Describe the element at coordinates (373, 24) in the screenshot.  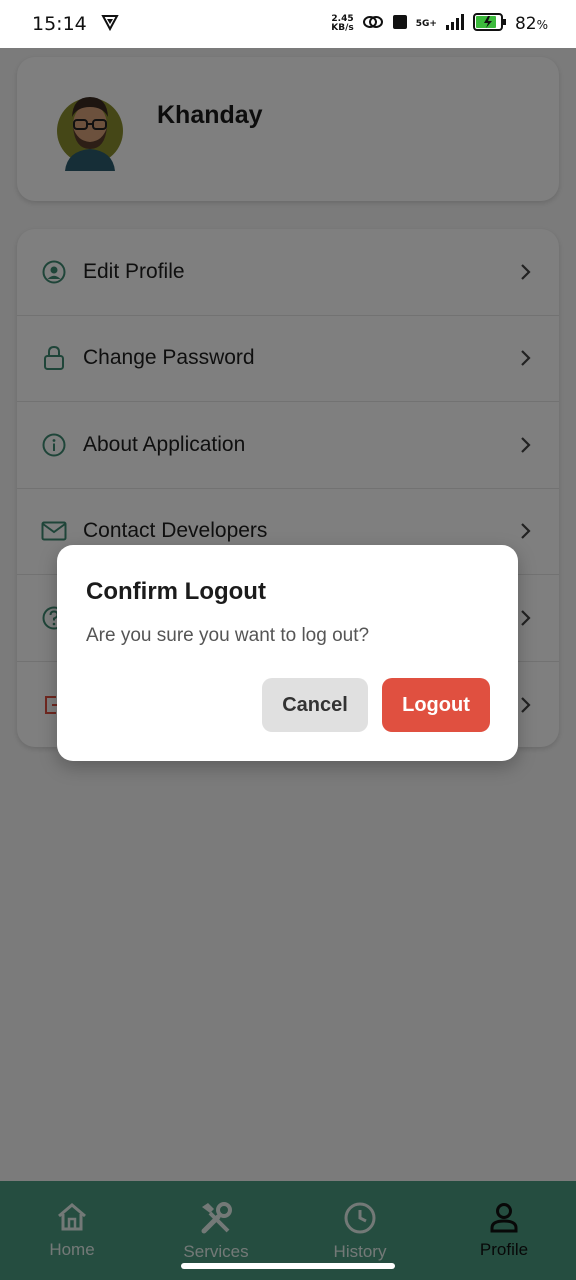
I see `link-icon` at that location.